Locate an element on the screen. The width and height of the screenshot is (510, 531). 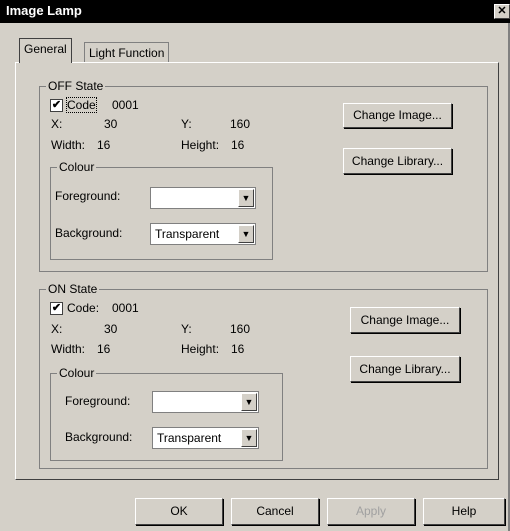
off-code-checkbox: ✔ is located at coordinates (56, 105).